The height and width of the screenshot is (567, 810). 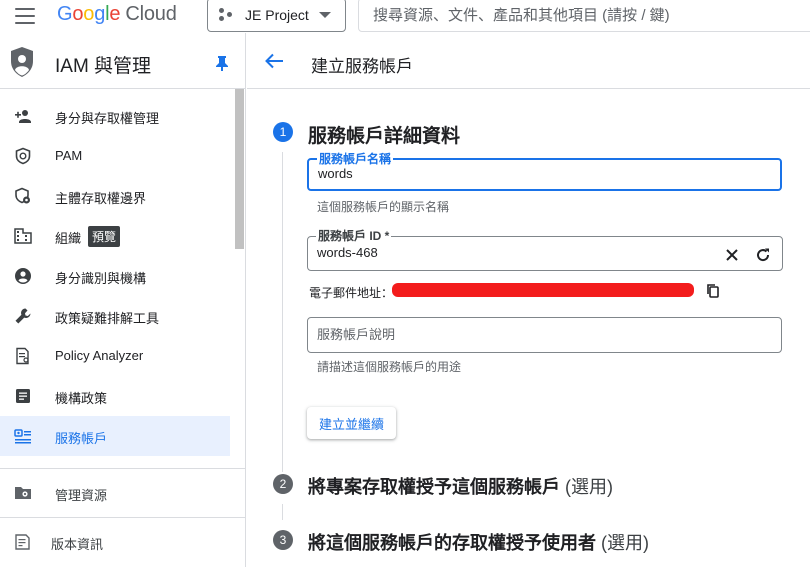 What do you see at coordinates (23, 493) in the screenshot?
I see `folder-gear-icon` at bounding box center [23, 493].